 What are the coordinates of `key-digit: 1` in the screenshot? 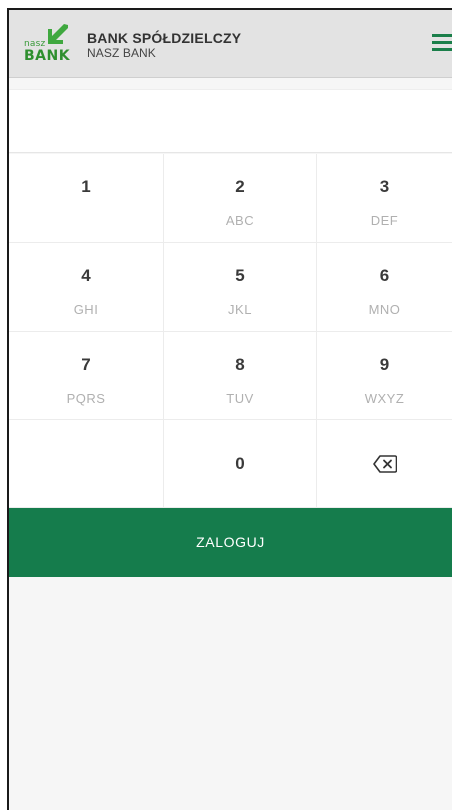 It's located at (86, 186).